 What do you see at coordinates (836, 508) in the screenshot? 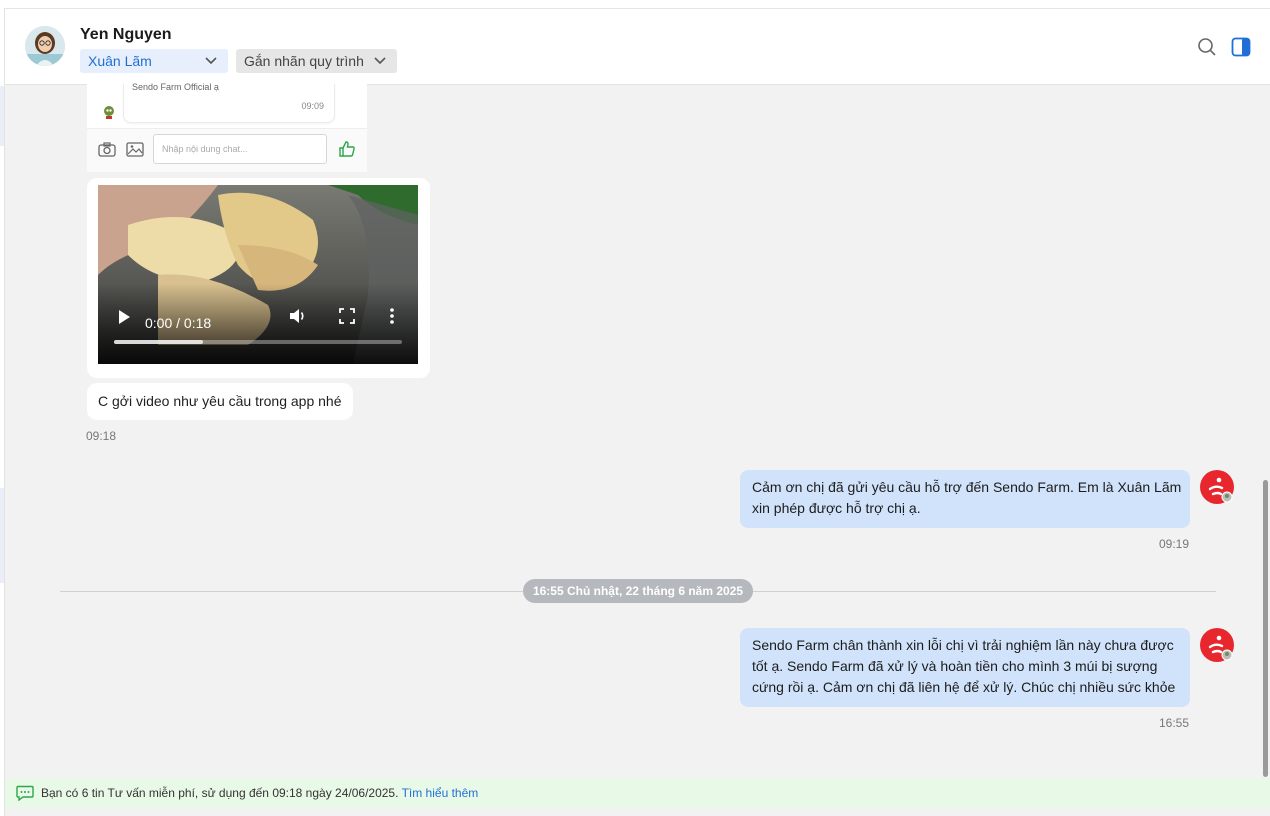
I see `message-line: xin phép được hỗ trợ chị ạ.` at bounding box center [836, 508].